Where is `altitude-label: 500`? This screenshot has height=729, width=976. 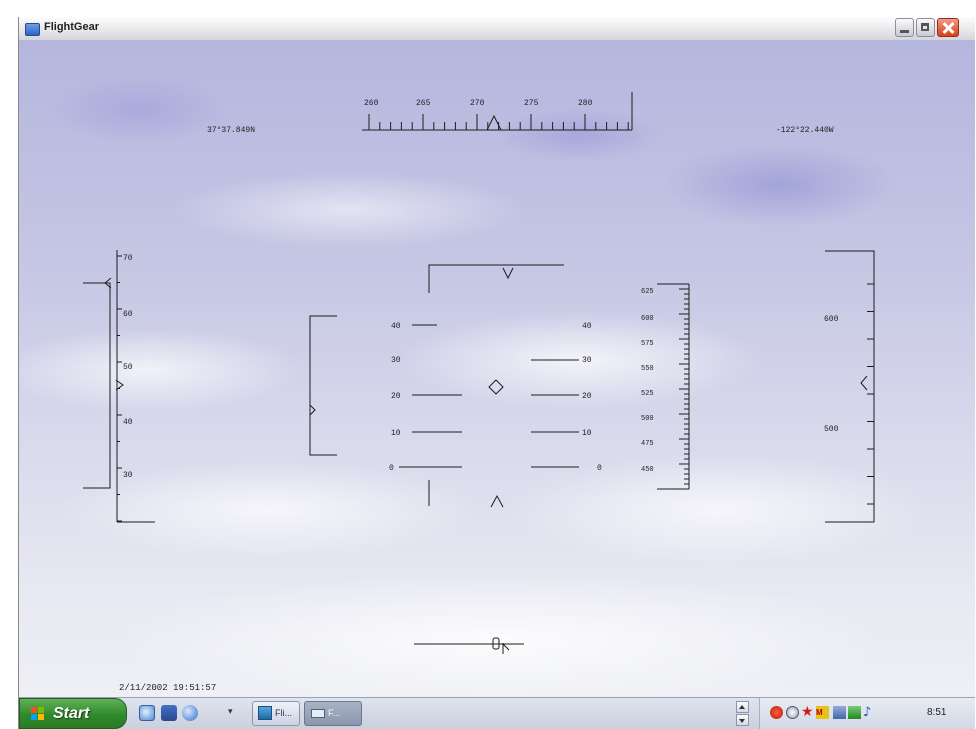 altitude-label: 500 is located at coordinates (831, 429).